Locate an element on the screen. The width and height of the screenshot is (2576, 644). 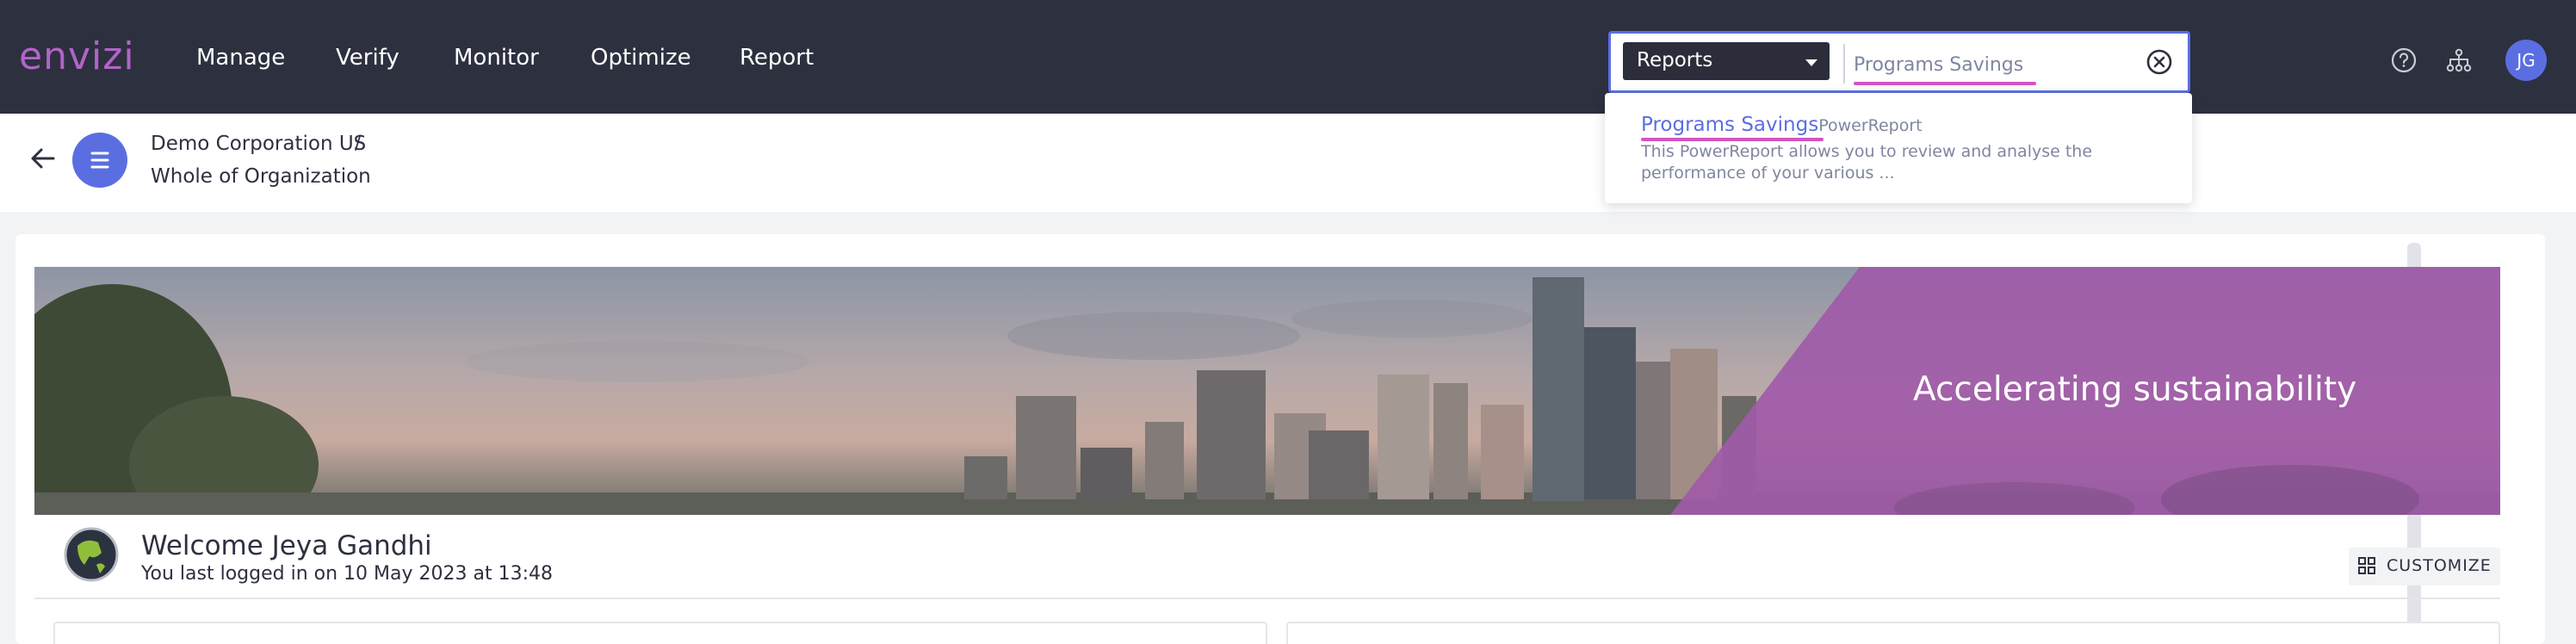
dashboard-widget-right is located at coordinates (1893, 633).